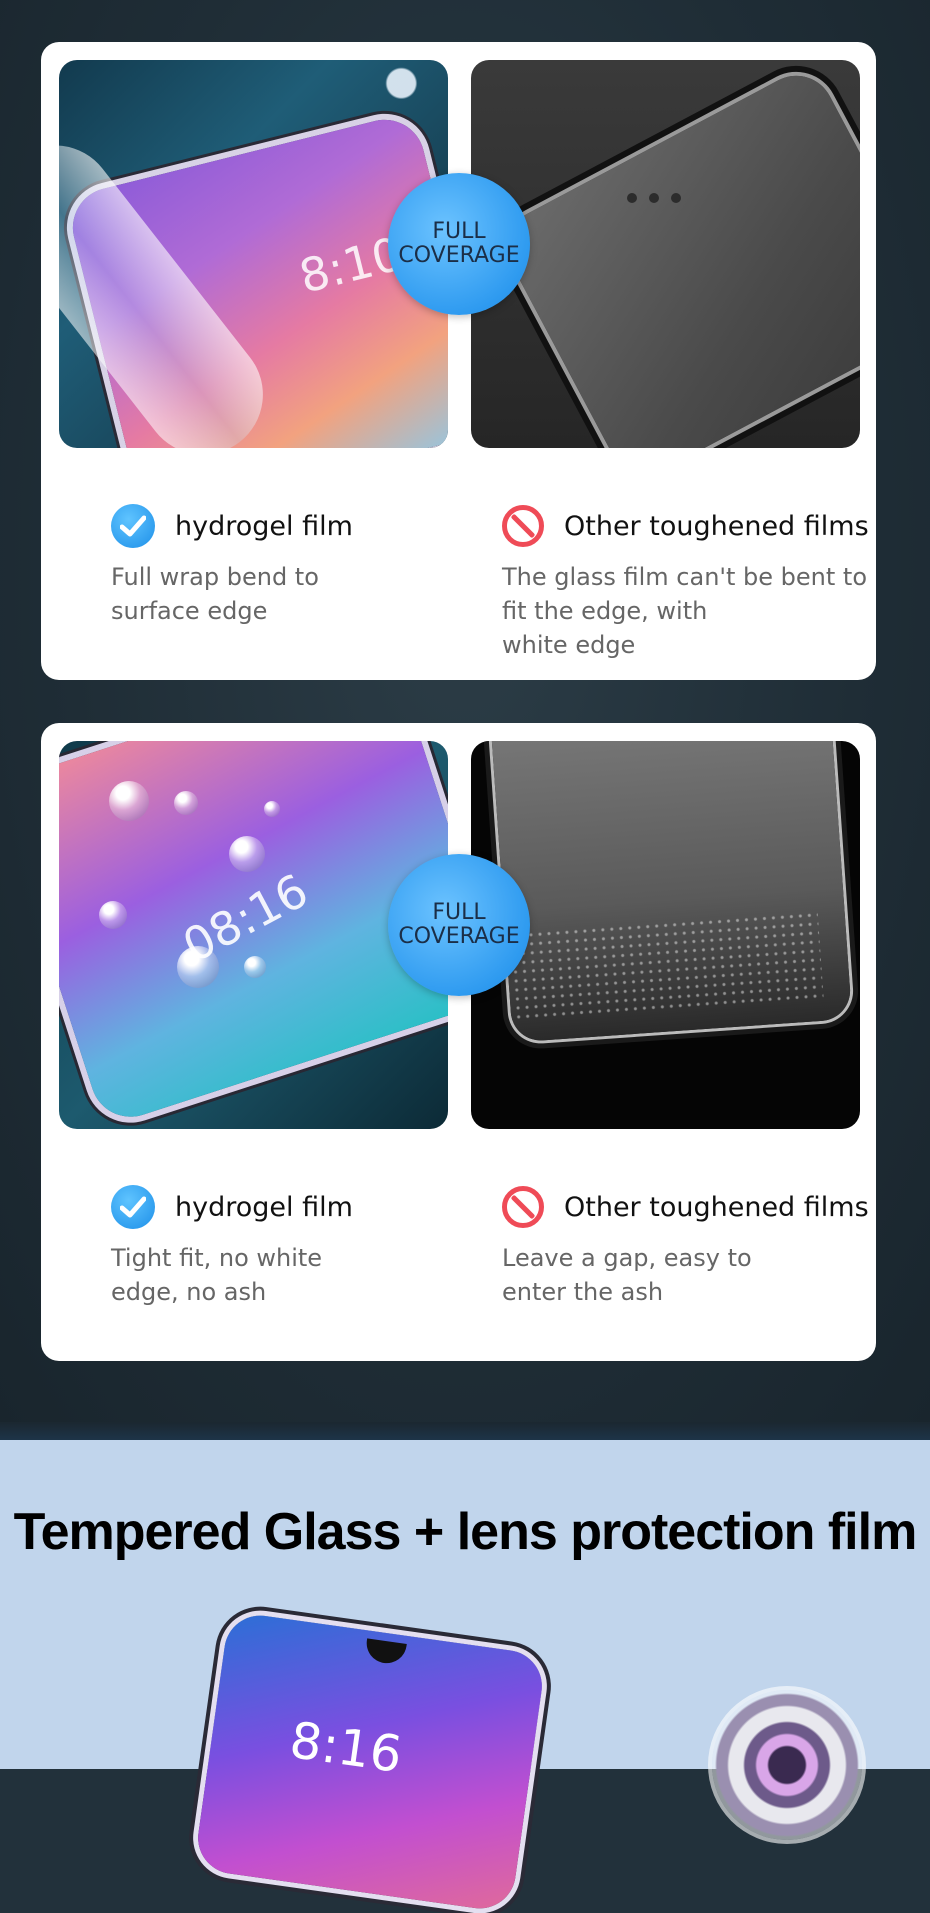 This screenshot has height=1913, width=930. I want to click on section-headline: Tempered Glass + lens protection film, so click(465, 1532).